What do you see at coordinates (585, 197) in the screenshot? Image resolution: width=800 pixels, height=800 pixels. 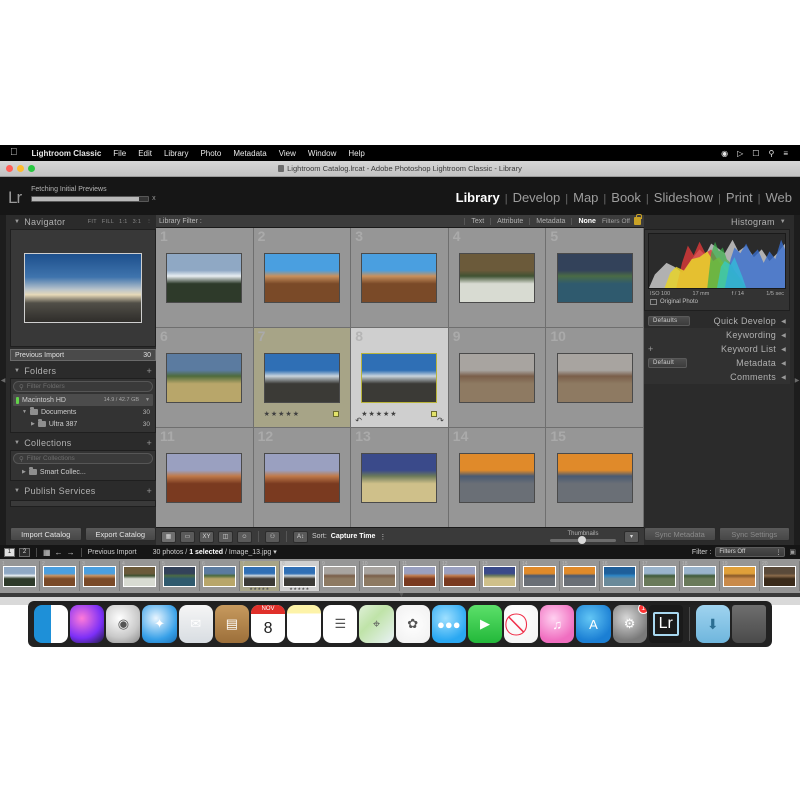 I see `module-map: Map` at bounding box center [585, 197].